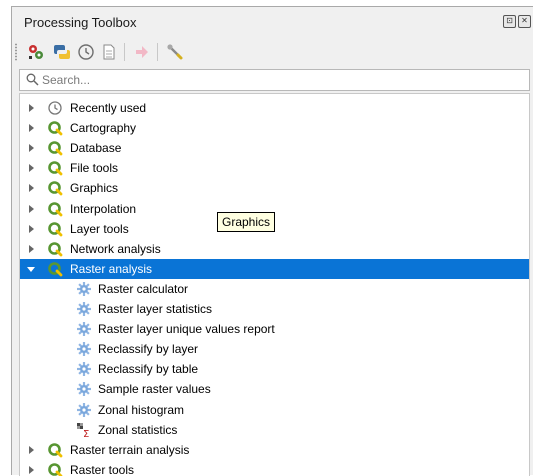 This screenshot has height=476, width=533. Describe the element at coordinates (274, 268) in the screenshot. I see `provider-item-raster-analysis: Raster analysis` at that location.